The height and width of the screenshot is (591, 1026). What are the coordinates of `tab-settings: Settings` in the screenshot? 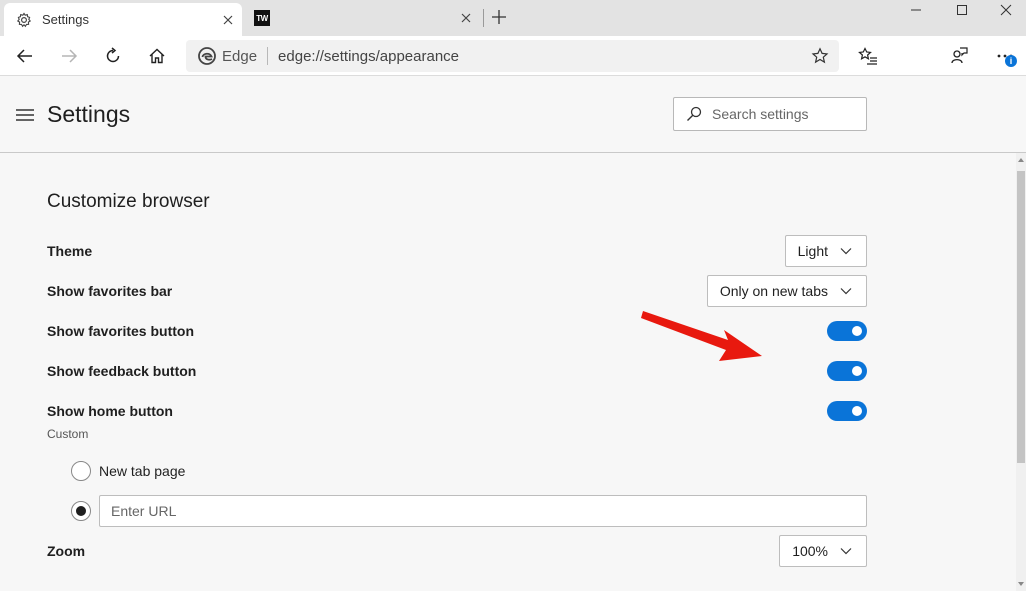 It's located at (123, 19).